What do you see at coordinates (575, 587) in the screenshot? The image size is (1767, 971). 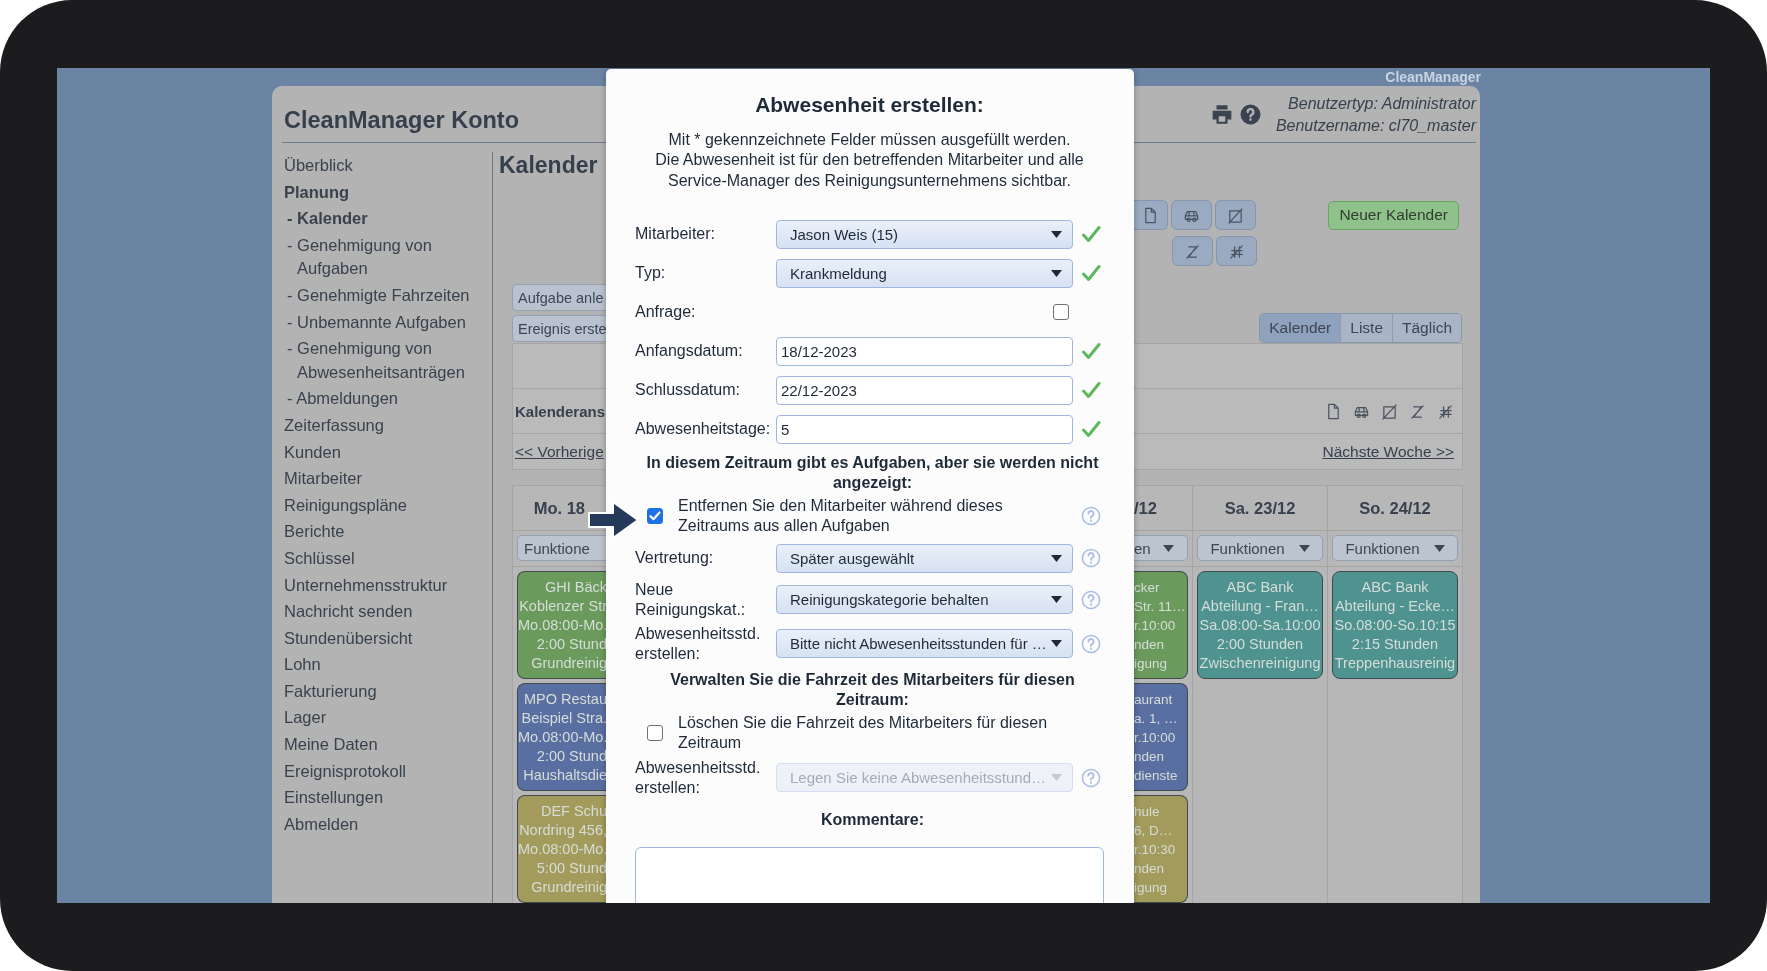 I see `event-text: GHI Bäck` at bounding box center [575, 587].